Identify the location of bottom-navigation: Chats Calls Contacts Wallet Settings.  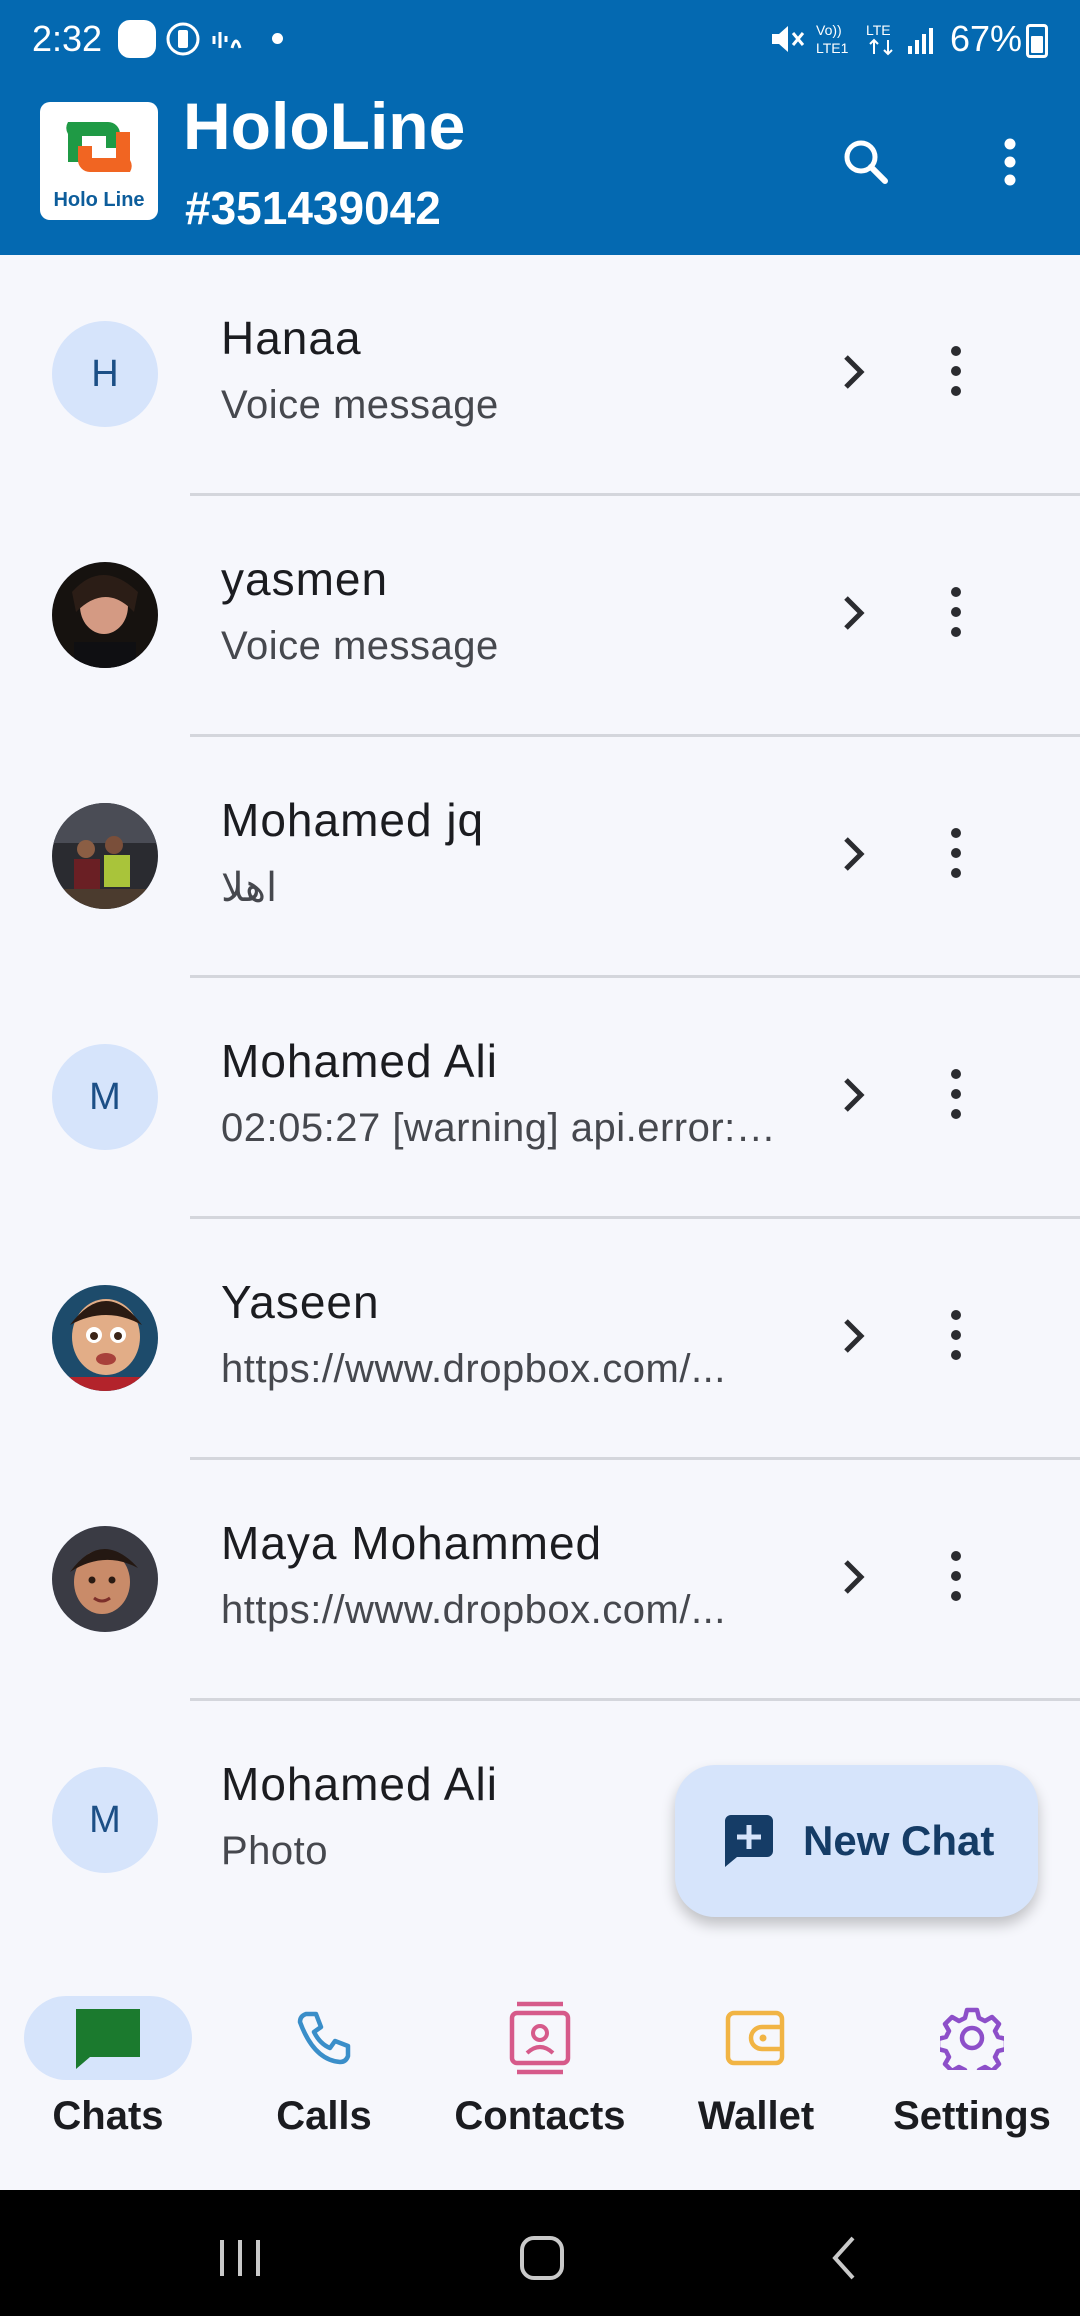
(540, 2075).